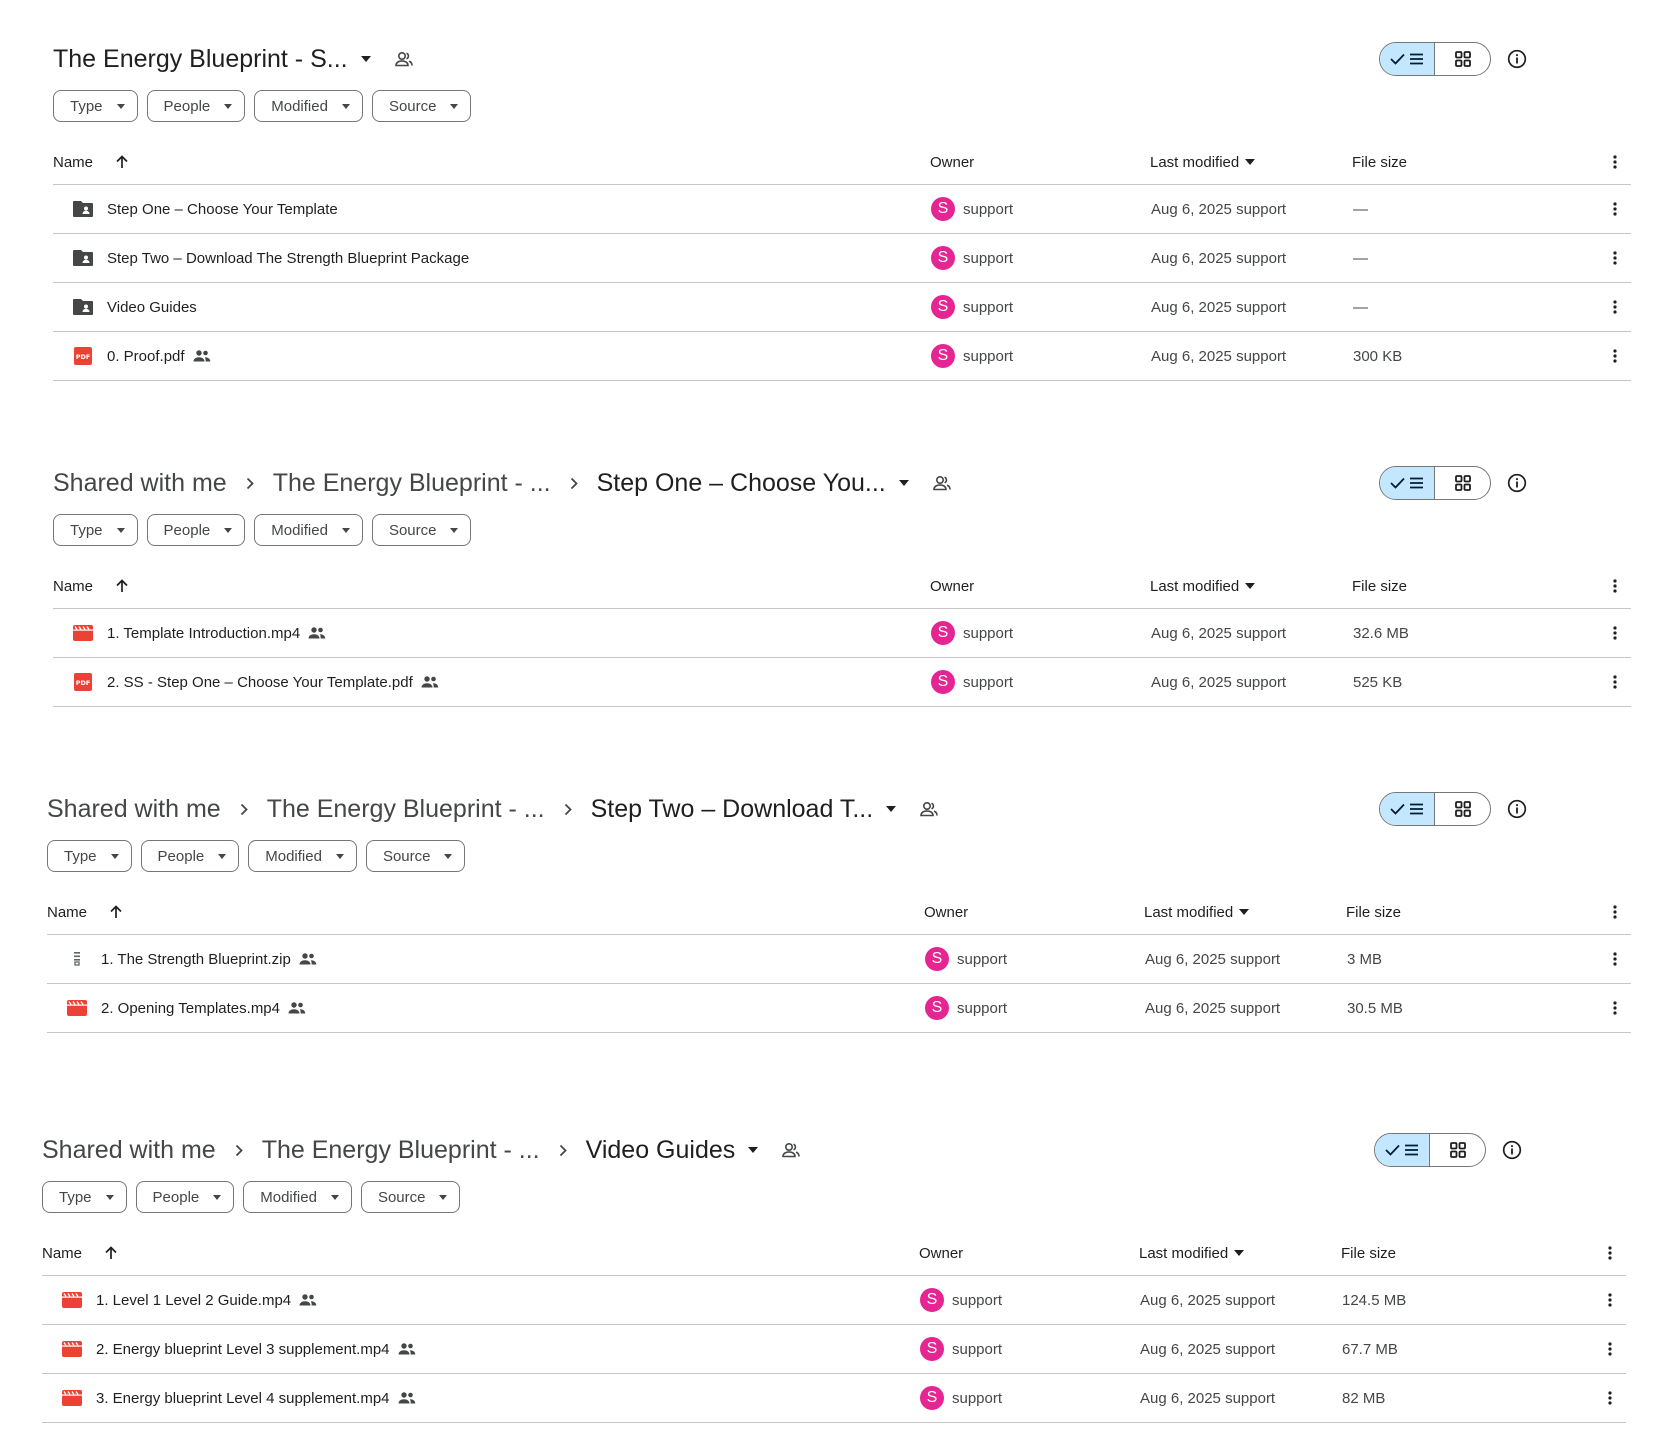  What do you see at coordinates (842, 307) in the screenshot?
I see `table-row: Video Guides Ssupport Aug 6, 2025 support —` at bounding box center [842, 307].